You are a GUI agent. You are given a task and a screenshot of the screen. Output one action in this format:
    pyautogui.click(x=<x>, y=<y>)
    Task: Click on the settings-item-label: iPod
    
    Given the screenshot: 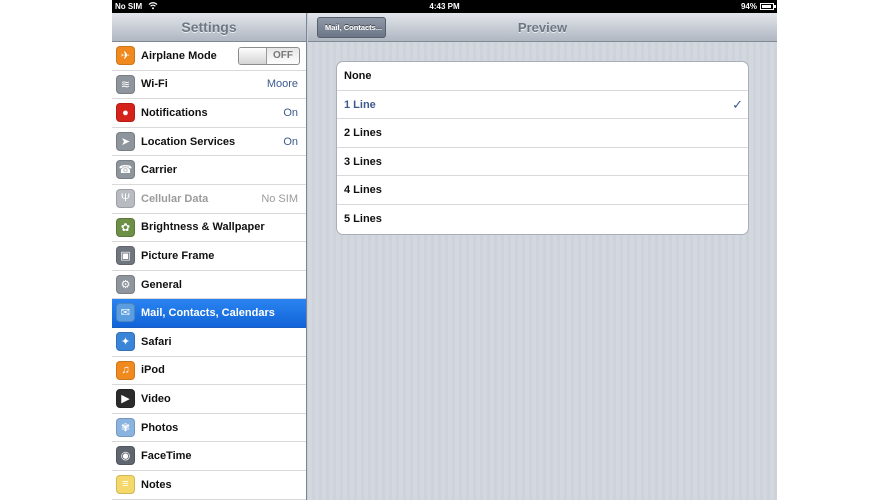 What is the action you would take?
    pyautogui.click(x=153, y=370)
    